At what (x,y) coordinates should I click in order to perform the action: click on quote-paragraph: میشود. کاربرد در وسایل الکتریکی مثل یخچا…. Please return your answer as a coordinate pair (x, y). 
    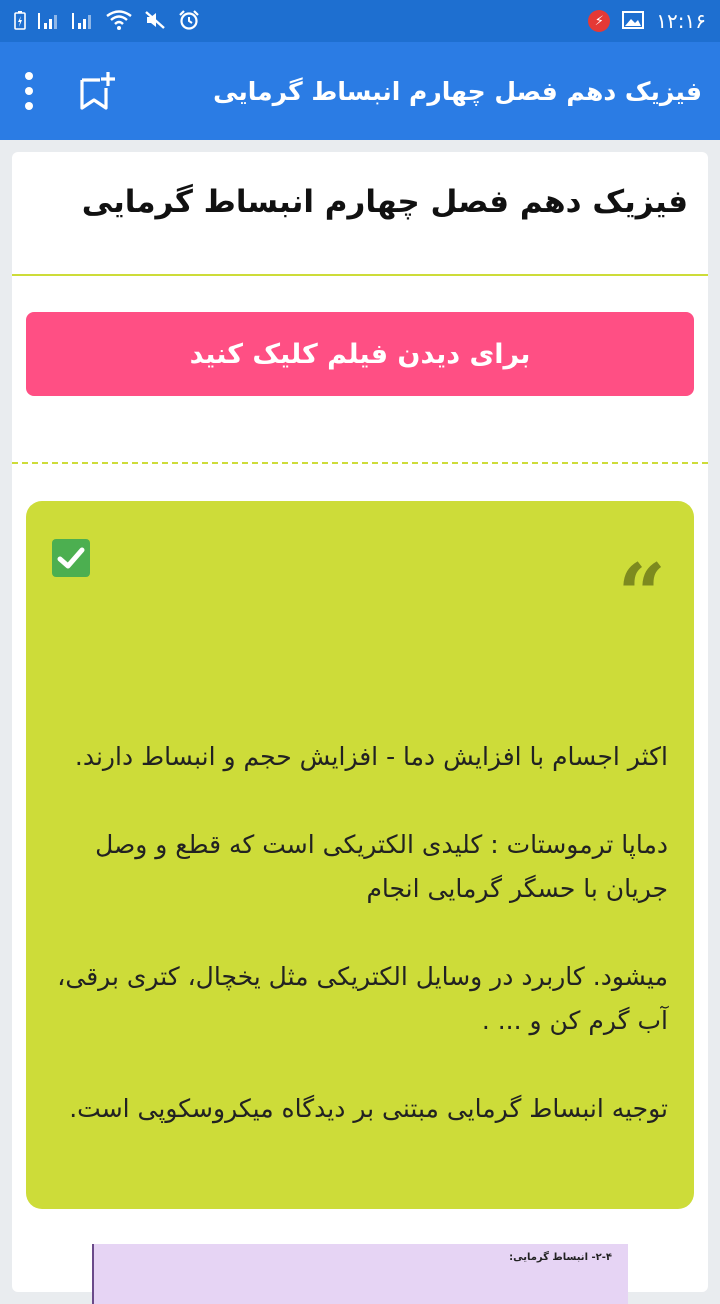
    Looking at the image, I should click on (362, 998).